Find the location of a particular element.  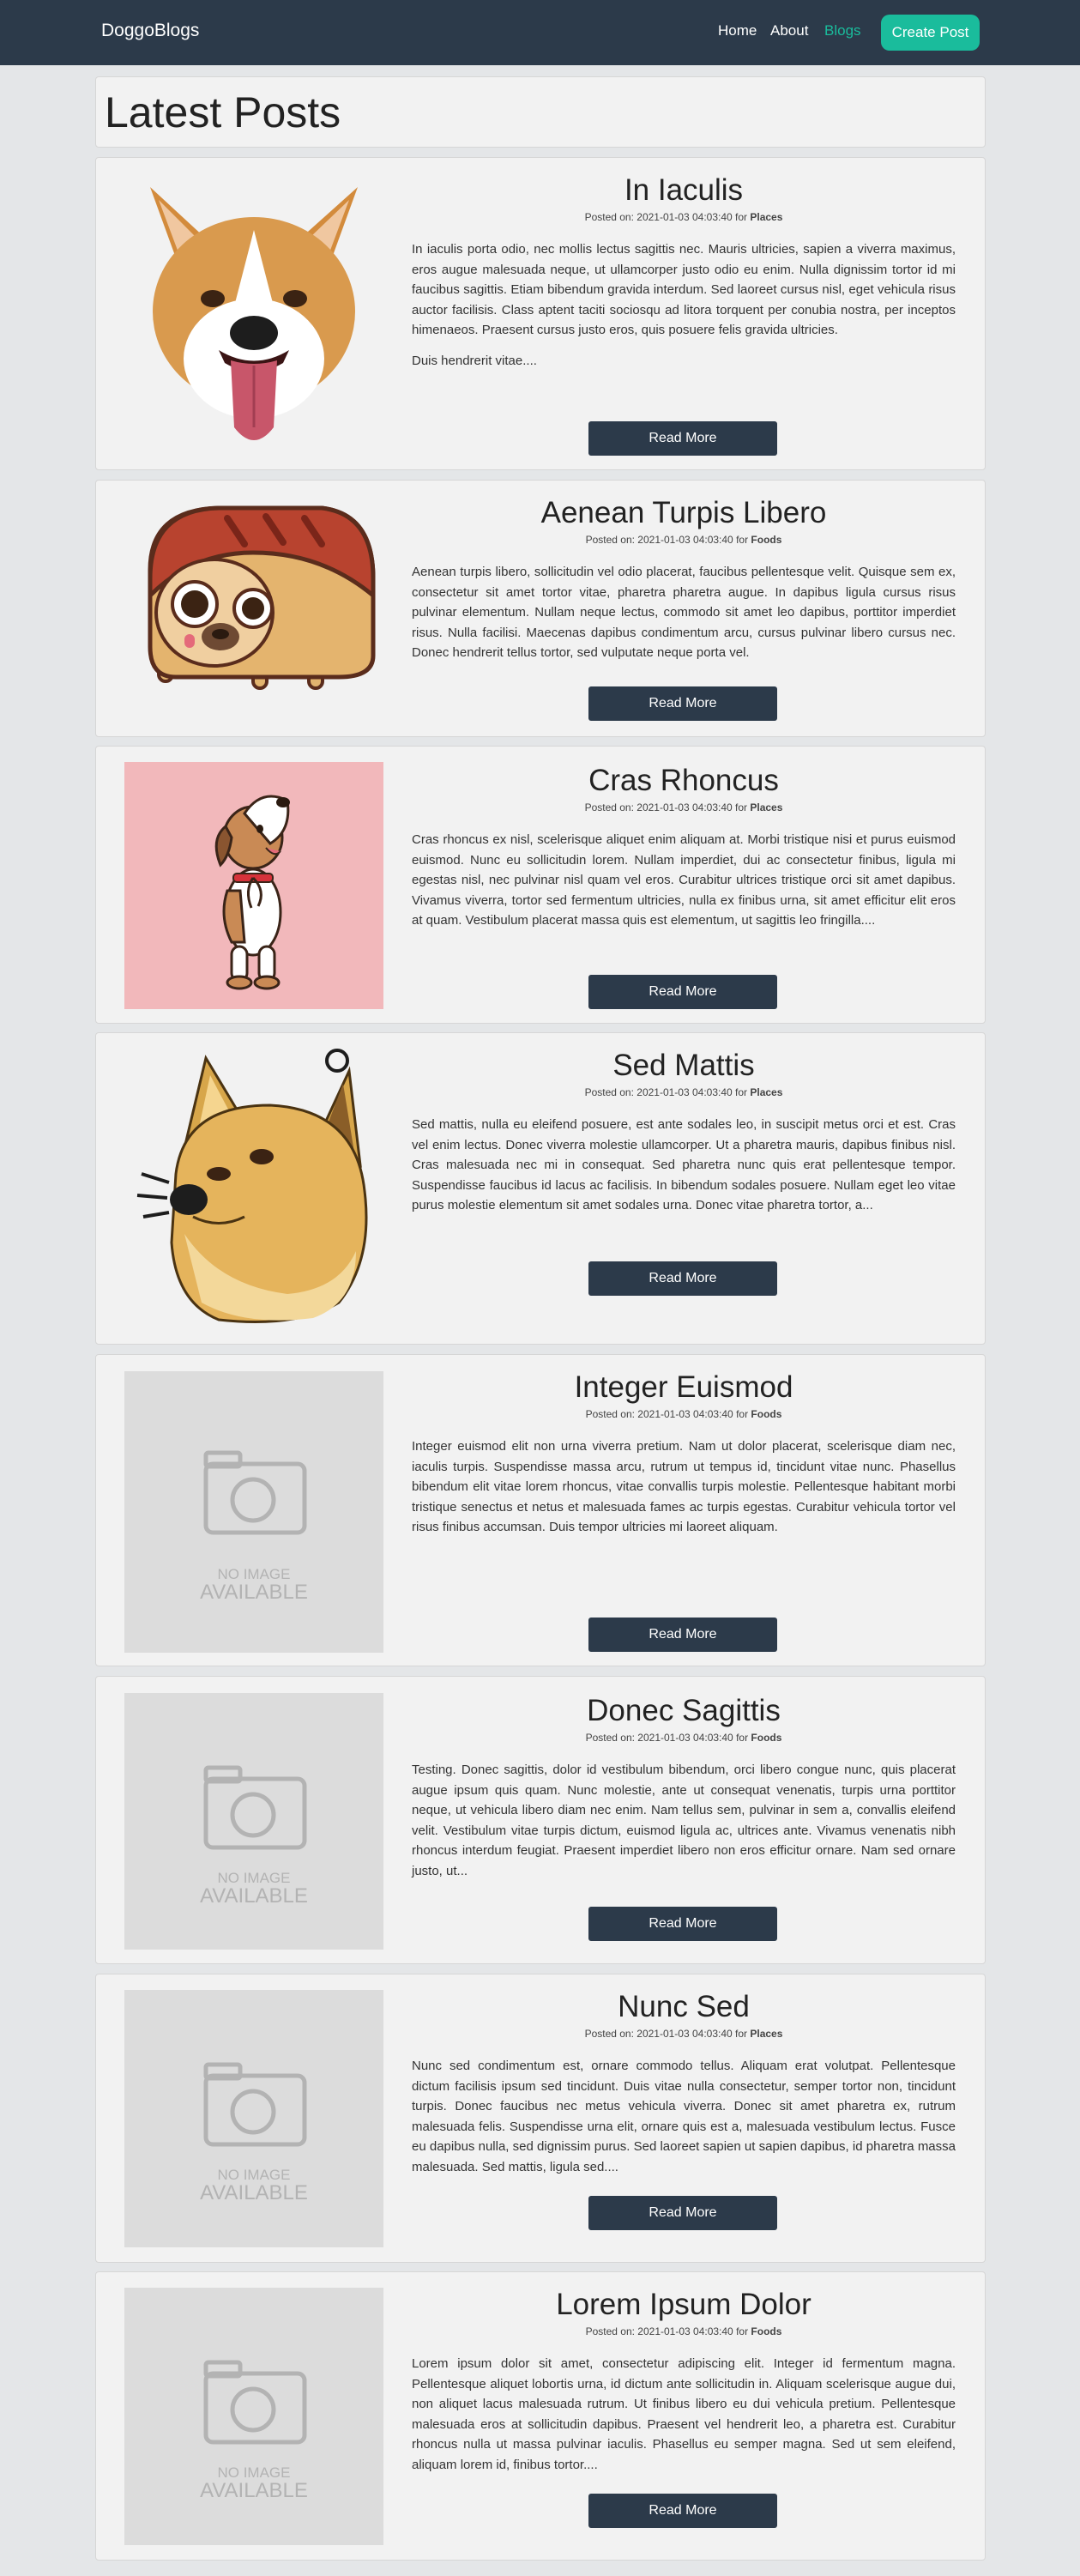

heading-card: Latest Posts is located at coordinates (540, 112).